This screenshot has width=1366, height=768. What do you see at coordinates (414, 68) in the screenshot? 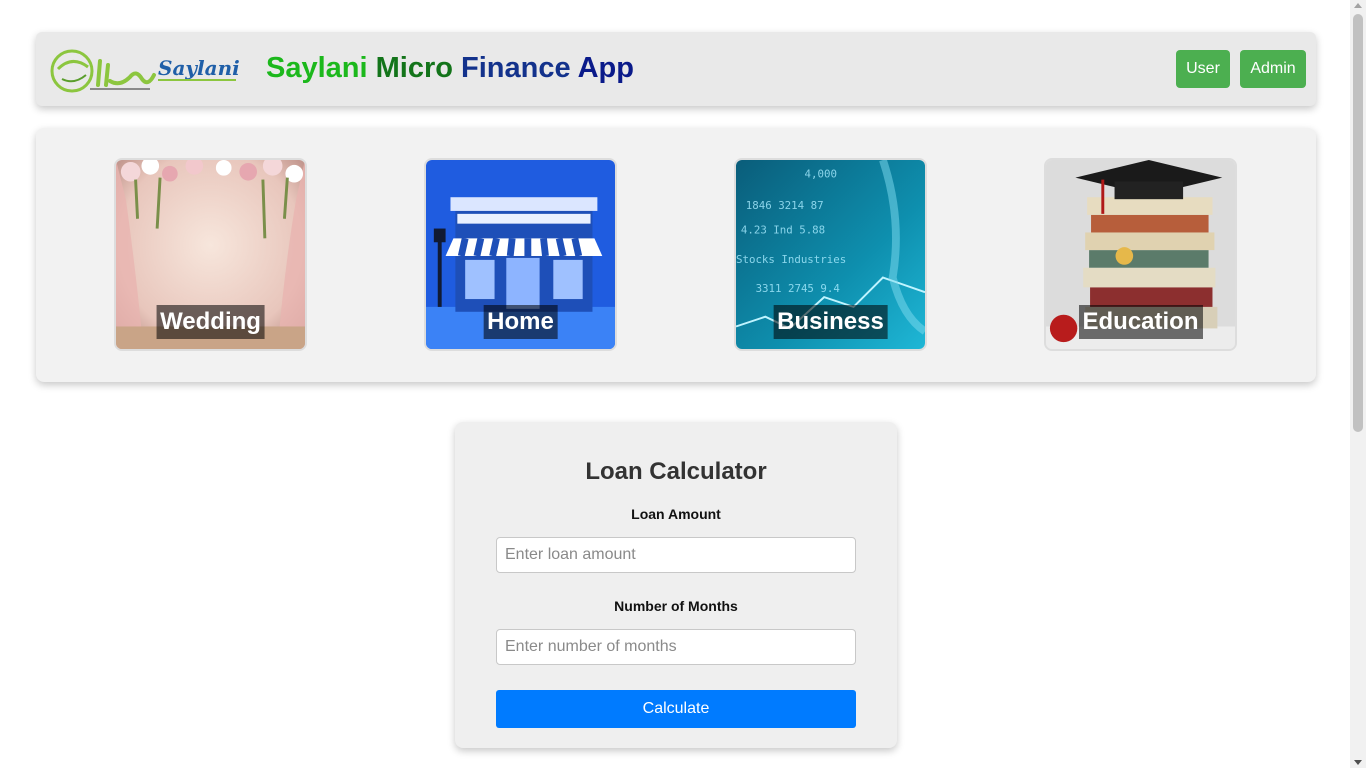
I see `title-word-micro: Micro` at bounding box center [414, 68].